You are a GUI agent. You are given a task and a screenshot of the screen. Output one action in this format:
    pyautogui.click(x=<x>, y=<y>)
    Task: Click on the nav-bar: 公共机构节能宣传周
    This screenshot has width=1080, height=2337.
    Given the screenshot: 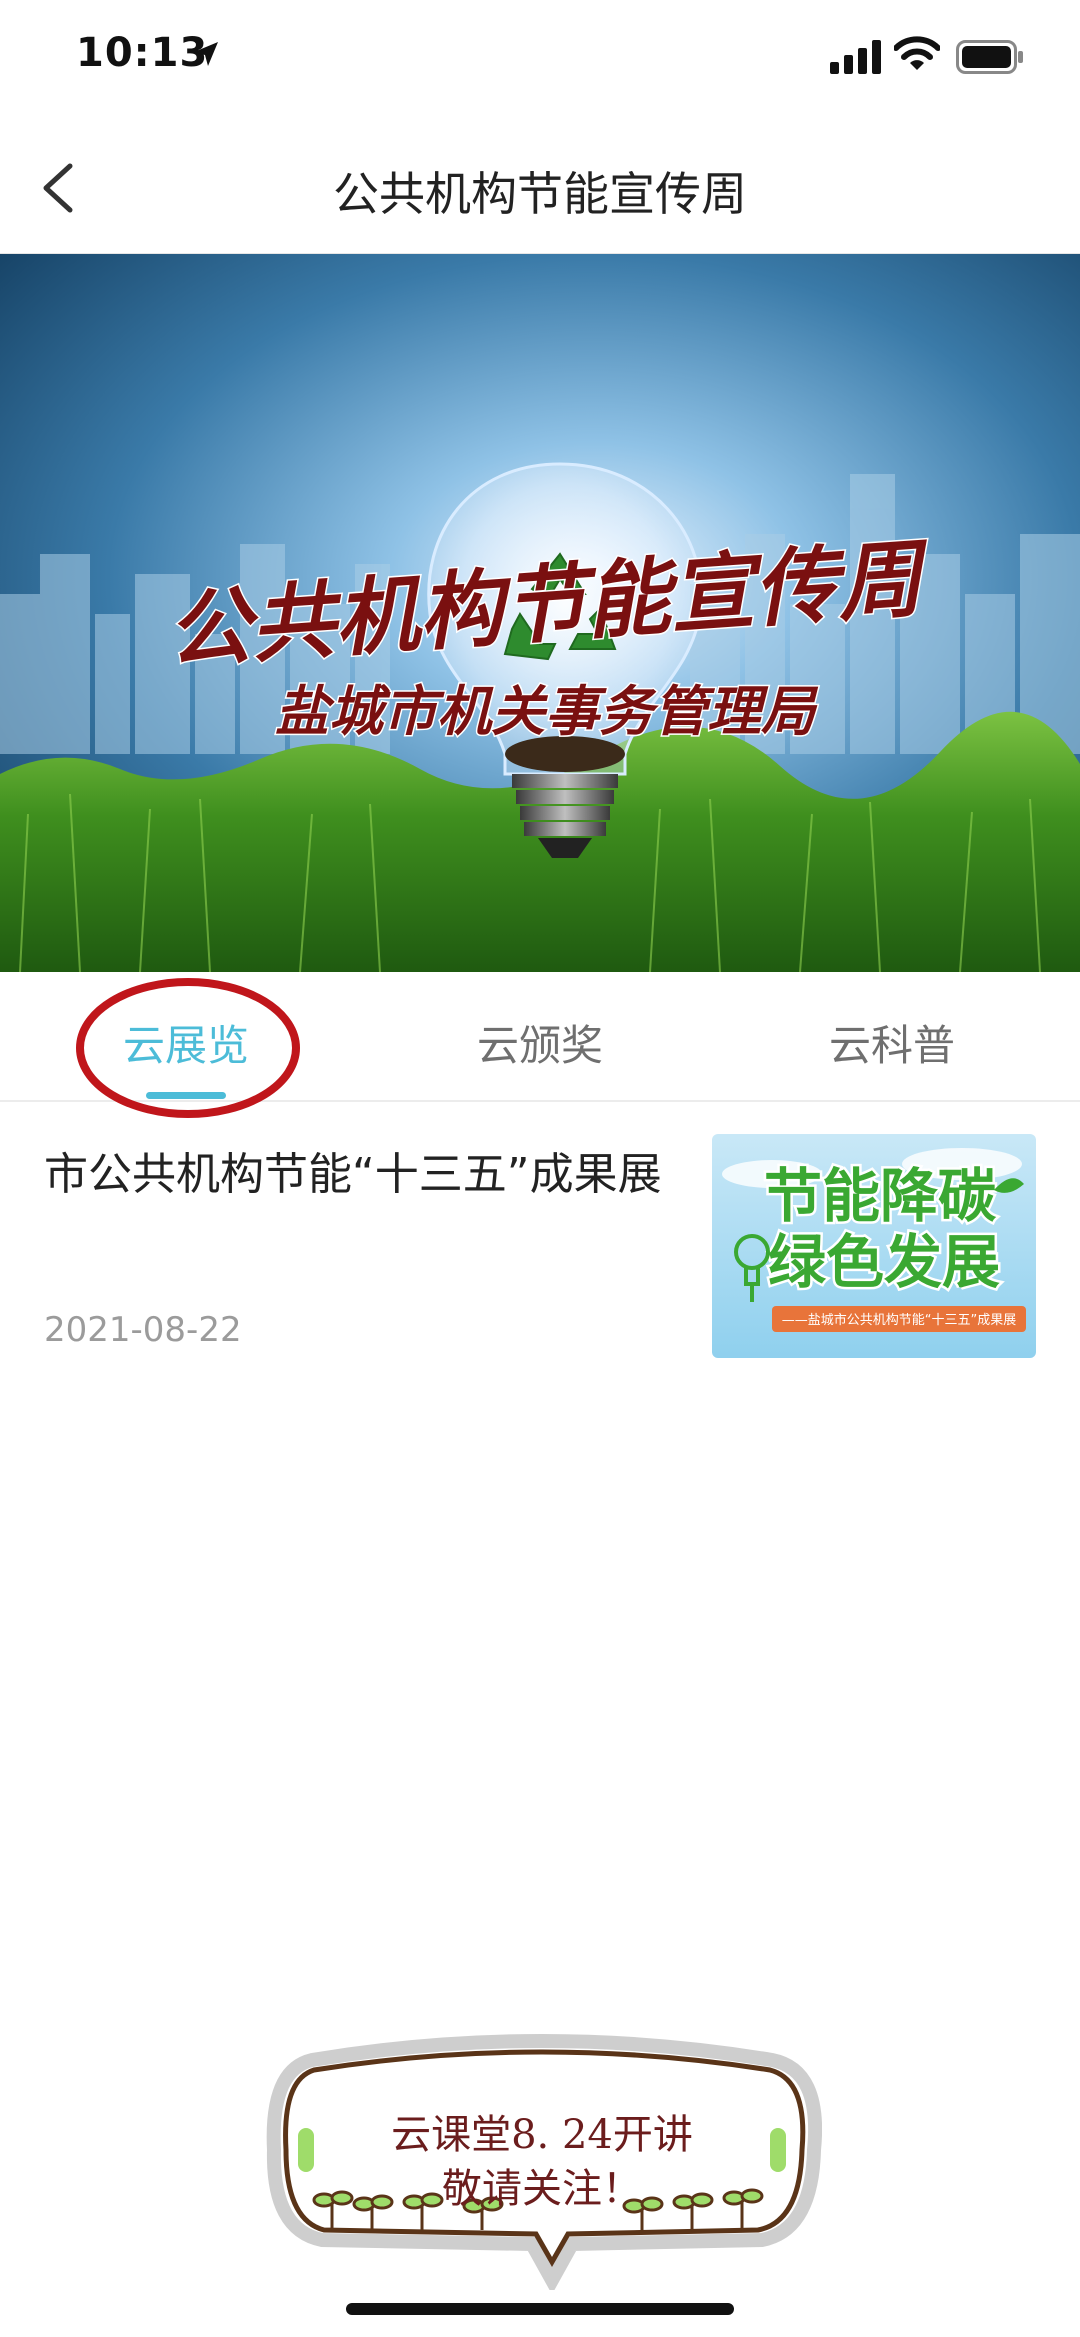 What is the action you would take?
    pyautogui.click(x=540, y=186)
    